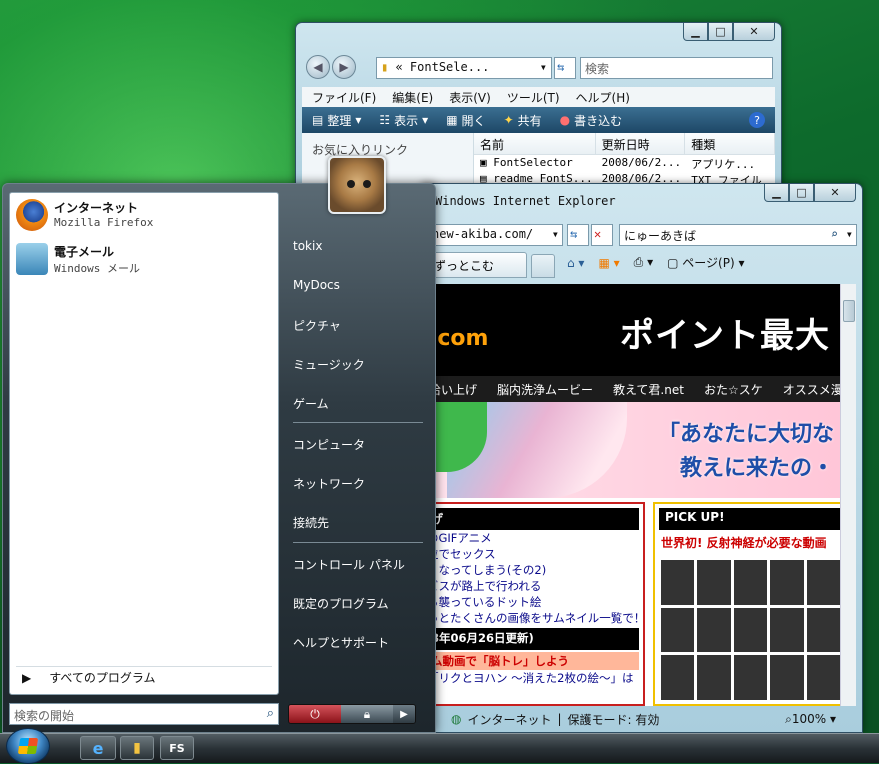 The image size is (879, 764). What do you see at coordinates (465, 120) in the screenshot?
I see `open-button: ▦ 開く` at bounding box center [465, 120].